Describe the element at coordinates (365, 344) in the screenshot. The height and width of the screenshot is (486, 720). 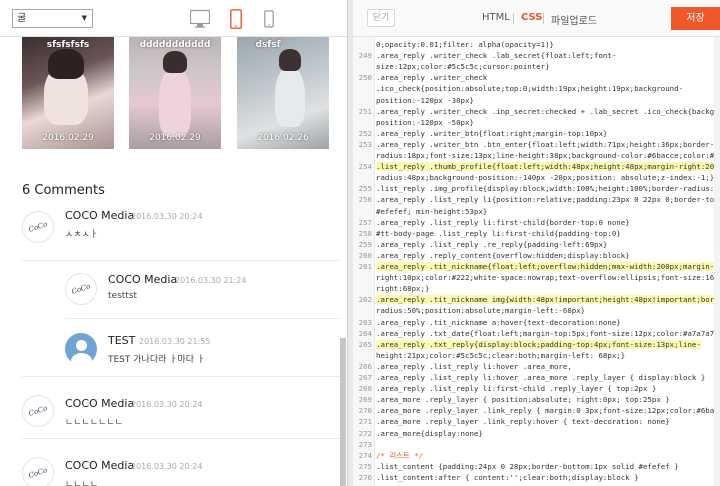
I see `line-number: 265` at that location.